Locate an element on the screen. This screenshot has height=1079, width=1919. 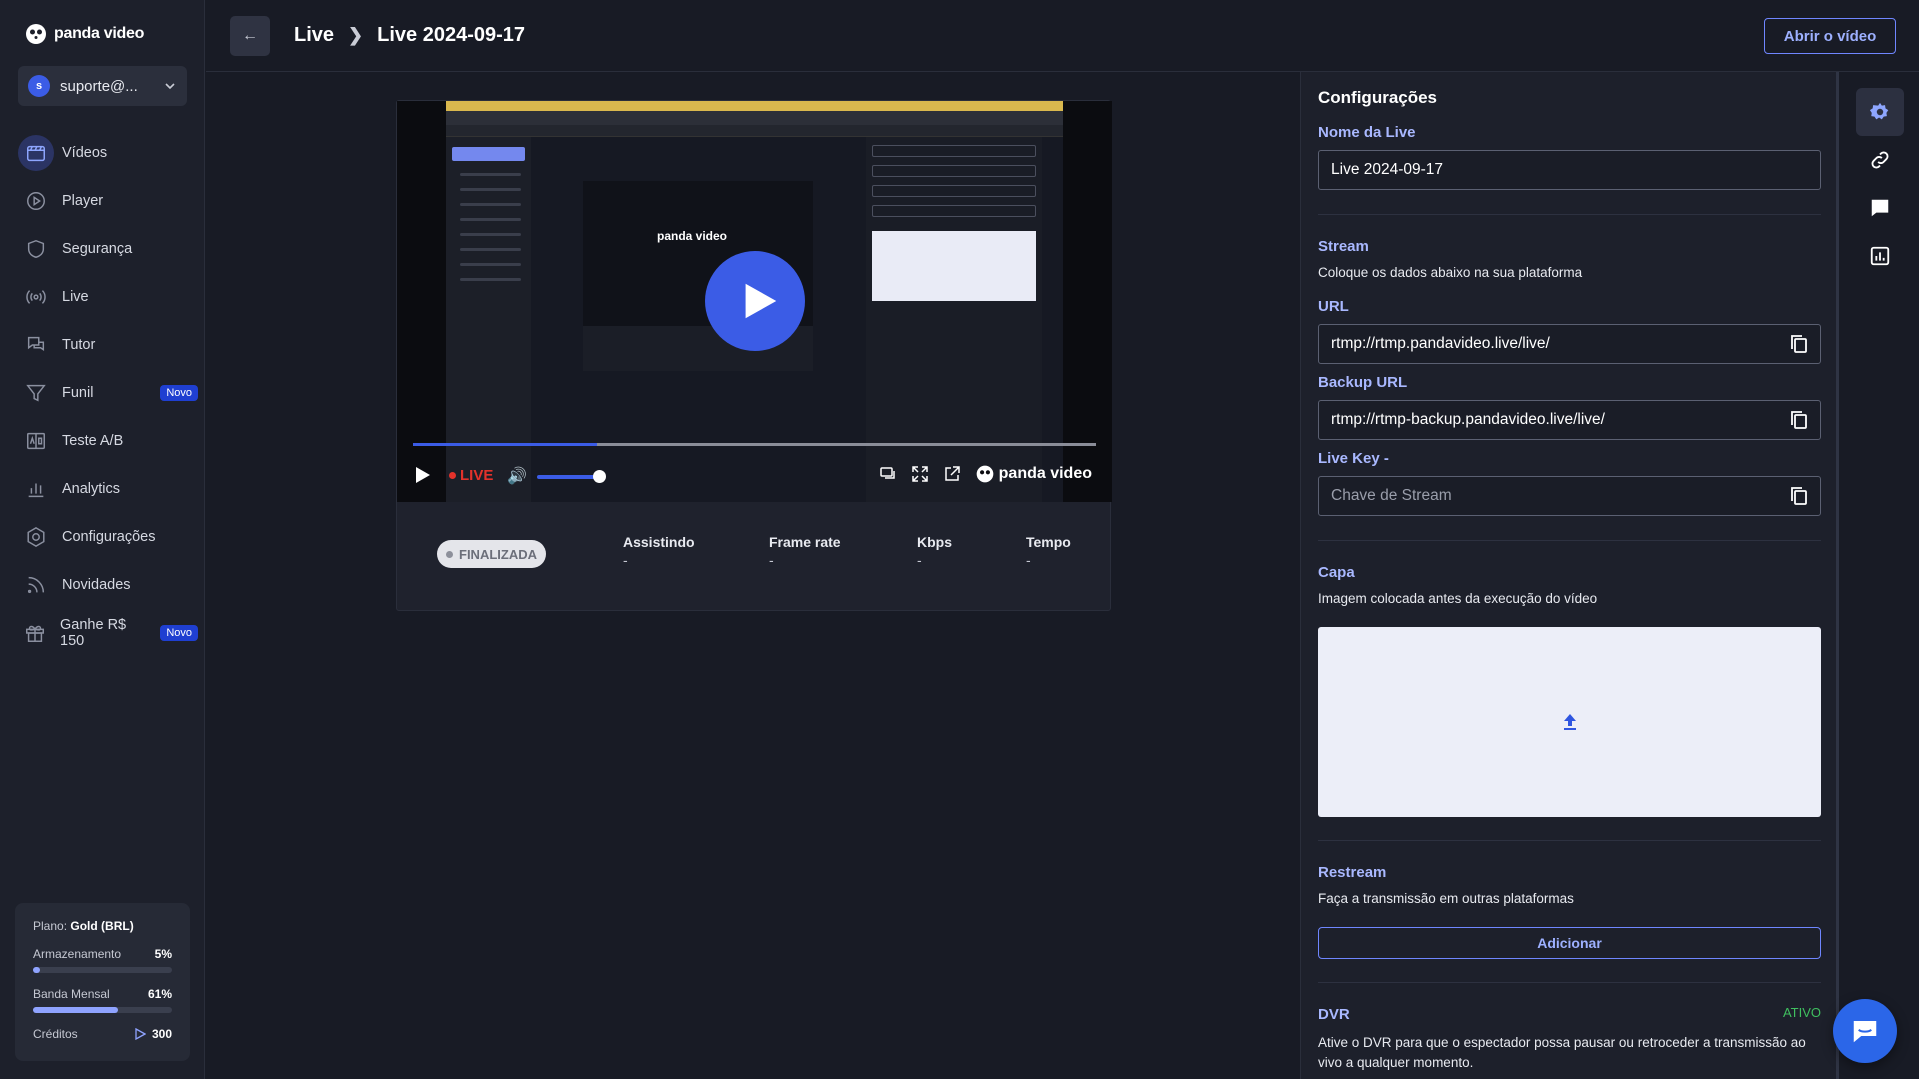
storage-bar-fill is located at coordinates (36, 970).